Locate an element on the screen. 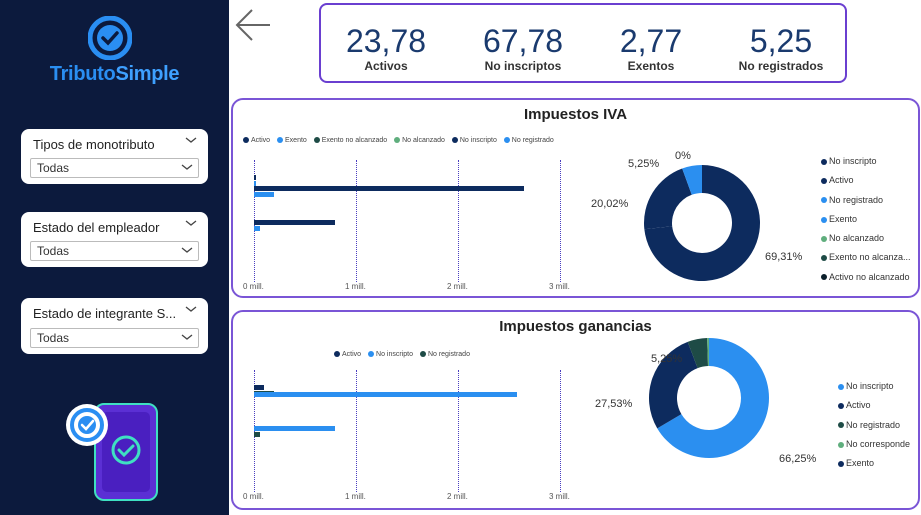 The image size is (921, 515). kpi-activos: 23,78 Activos is located at coordinates (386, 48).